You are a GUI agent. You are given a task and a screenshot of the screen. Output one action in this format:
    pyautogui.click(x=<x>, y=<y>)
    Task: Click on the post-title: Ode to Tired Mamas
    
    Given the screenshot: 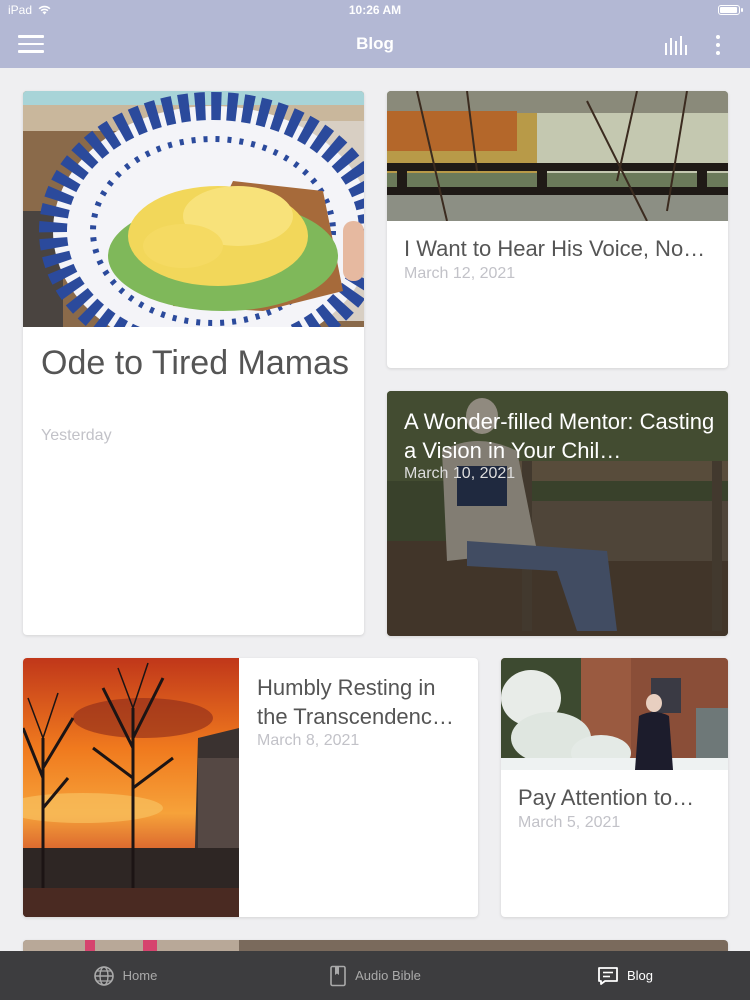 What is the action you would take?
    pyautogui.click(x=195, y=363)
    